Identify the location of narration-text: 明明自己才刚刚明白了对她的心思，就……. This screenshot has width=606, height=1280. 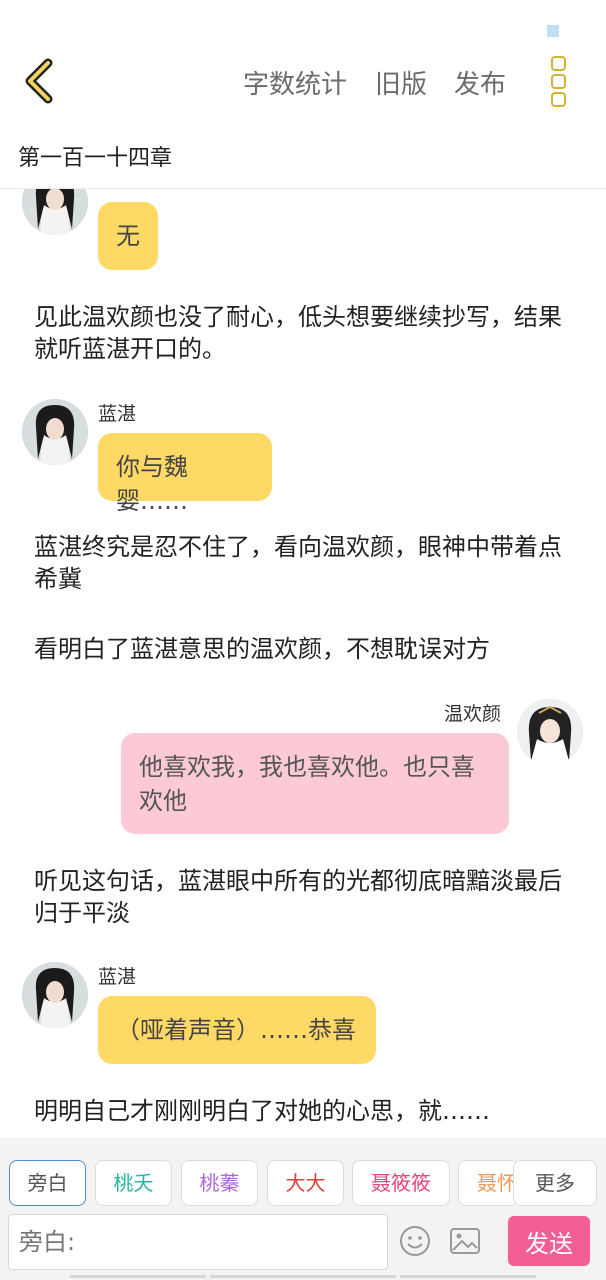
(262, 1111).